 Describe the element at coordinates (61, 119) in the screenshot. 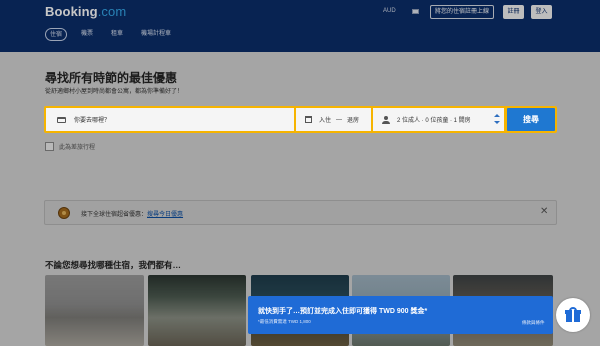

I see `bed-icon` at that location.